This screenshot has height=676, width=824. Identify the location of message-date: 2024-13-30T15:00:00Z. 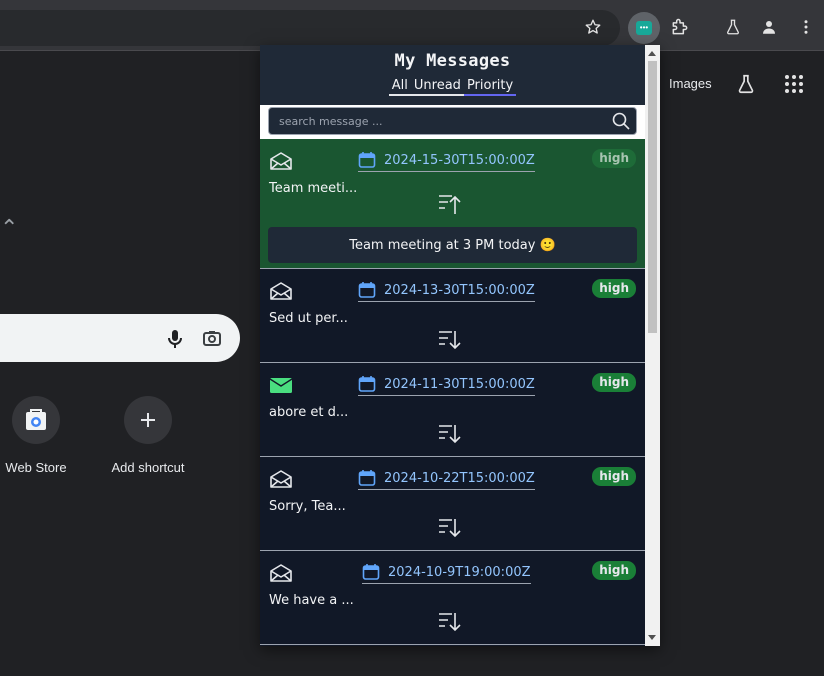
(459, 290).